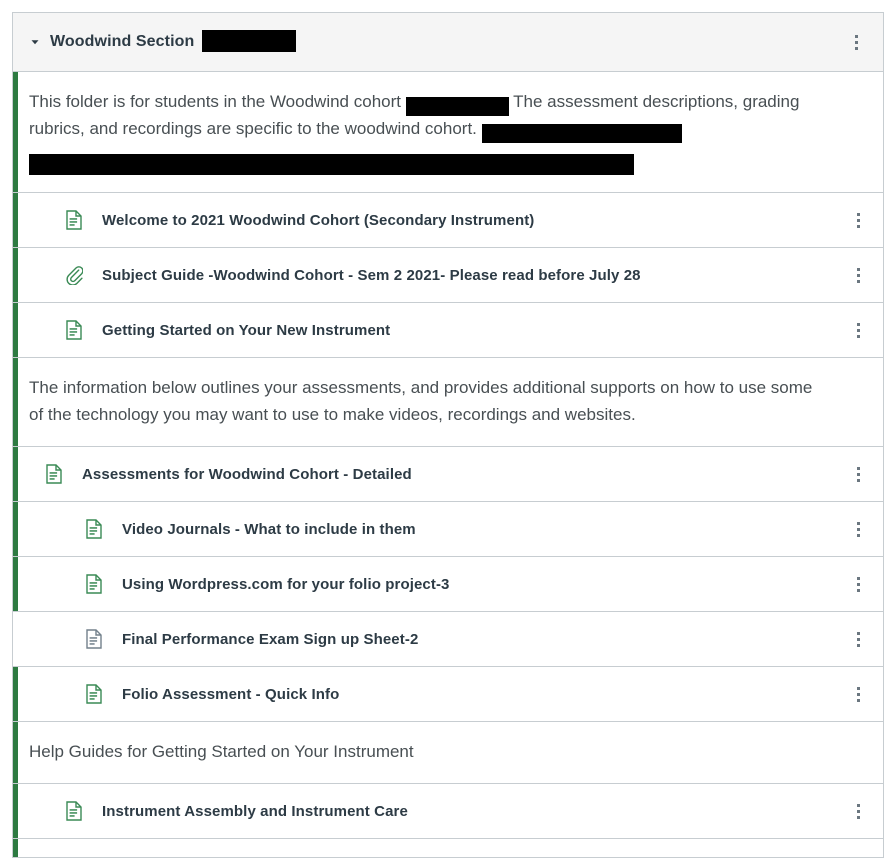  Describe the element at coordinates (35, 42) in the screenshot. I see `triangle-down-icon` at that location.